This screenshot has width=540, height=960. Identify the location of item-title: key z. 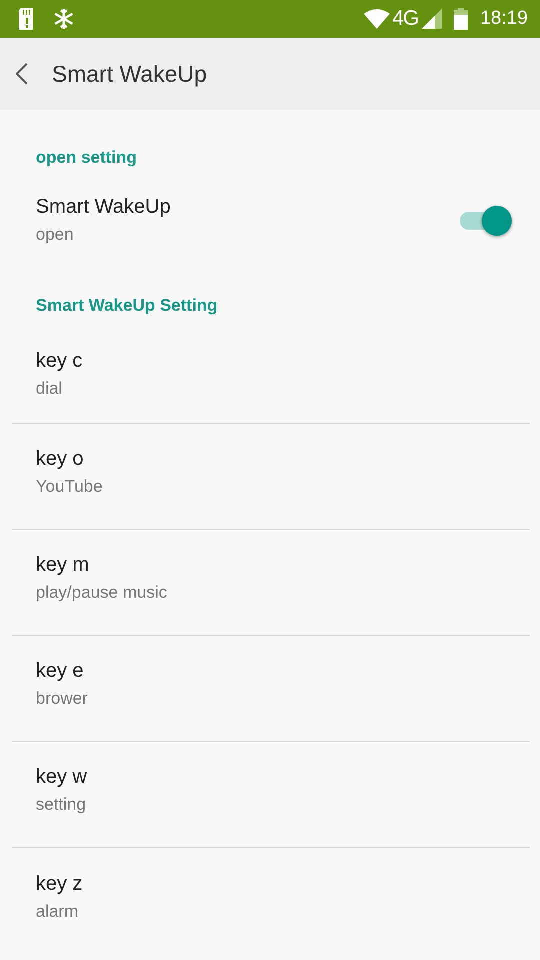
(59, 884).